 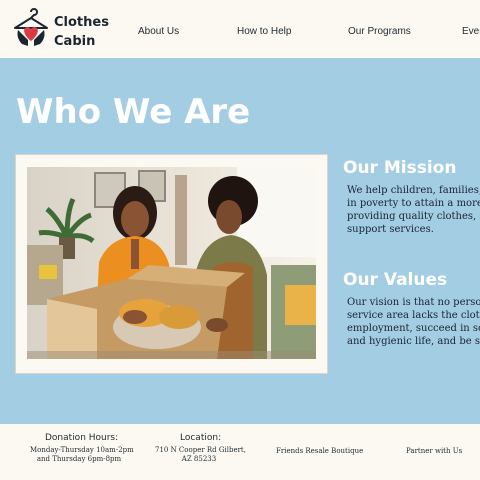 I want to click on values-heading: Our Values, so click(x=395, y=280).